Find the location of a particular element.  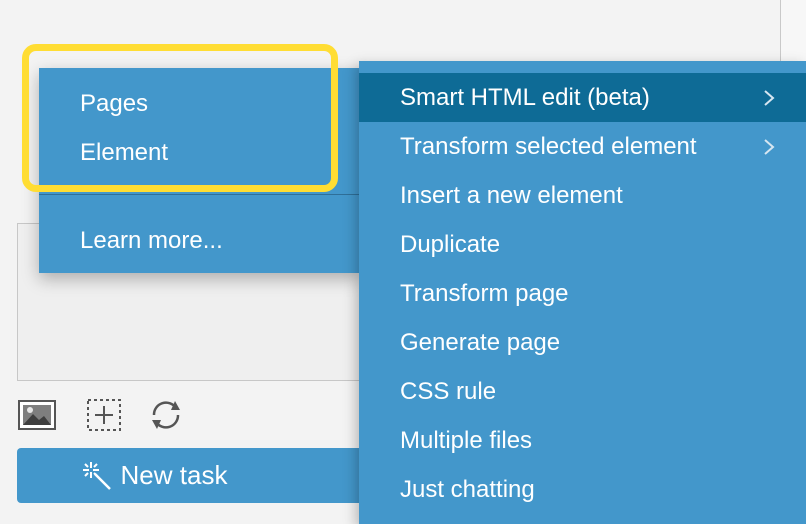

menu-item-label: Multiple files is located at coordinates (466, 440).